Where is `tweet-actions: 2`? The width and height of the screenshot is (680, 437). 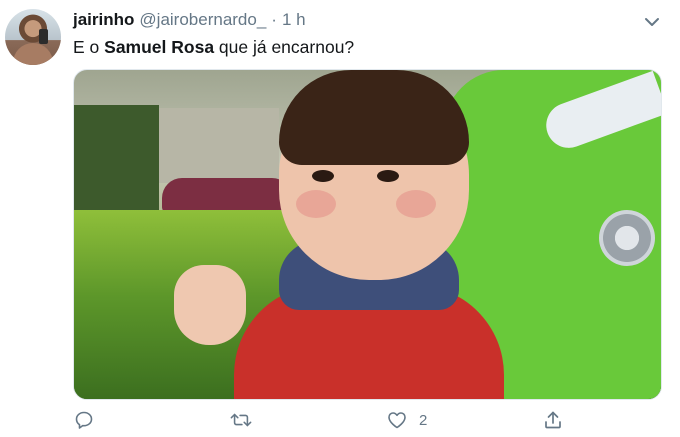
tweet-actions: 2 is located at coordinates (323, 423).